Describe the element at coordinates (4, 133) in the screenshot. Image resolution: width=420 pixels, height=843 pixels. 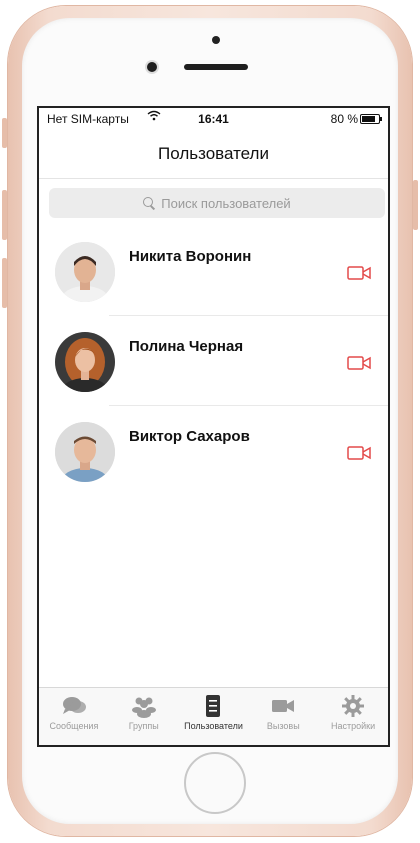
I see `mute-switch` at that location.